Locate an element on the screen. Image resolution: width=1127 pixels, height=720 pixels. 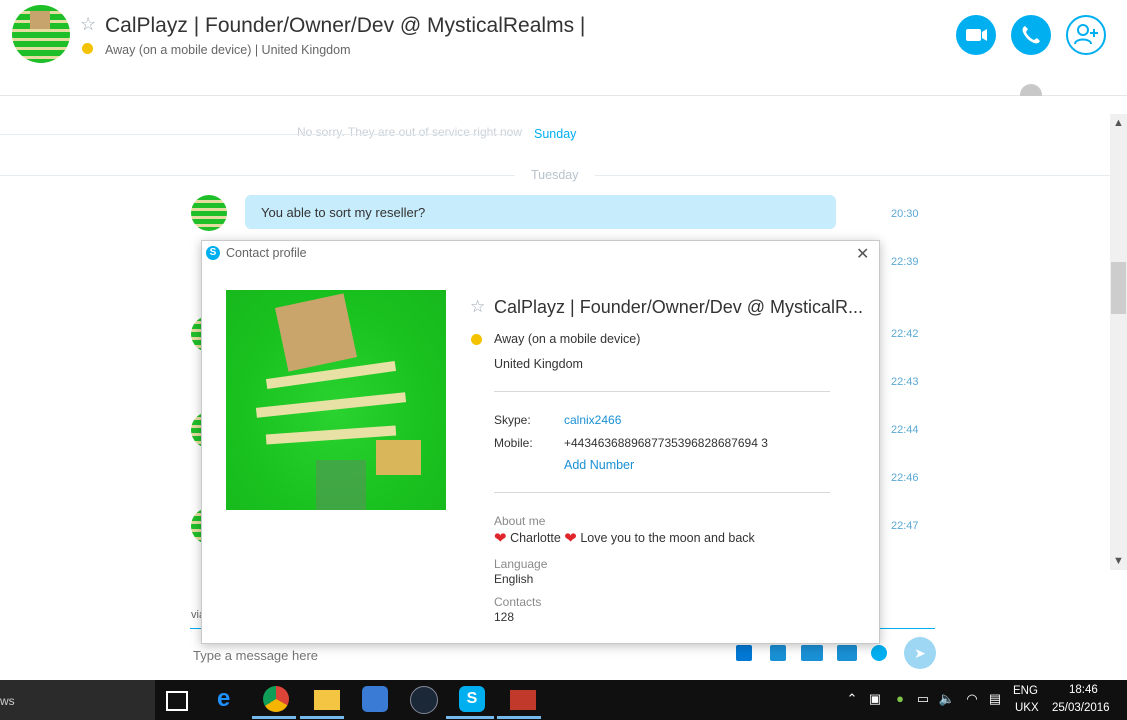
about-me-message: Love you to the moon and back is located at coordinates (667, 538).